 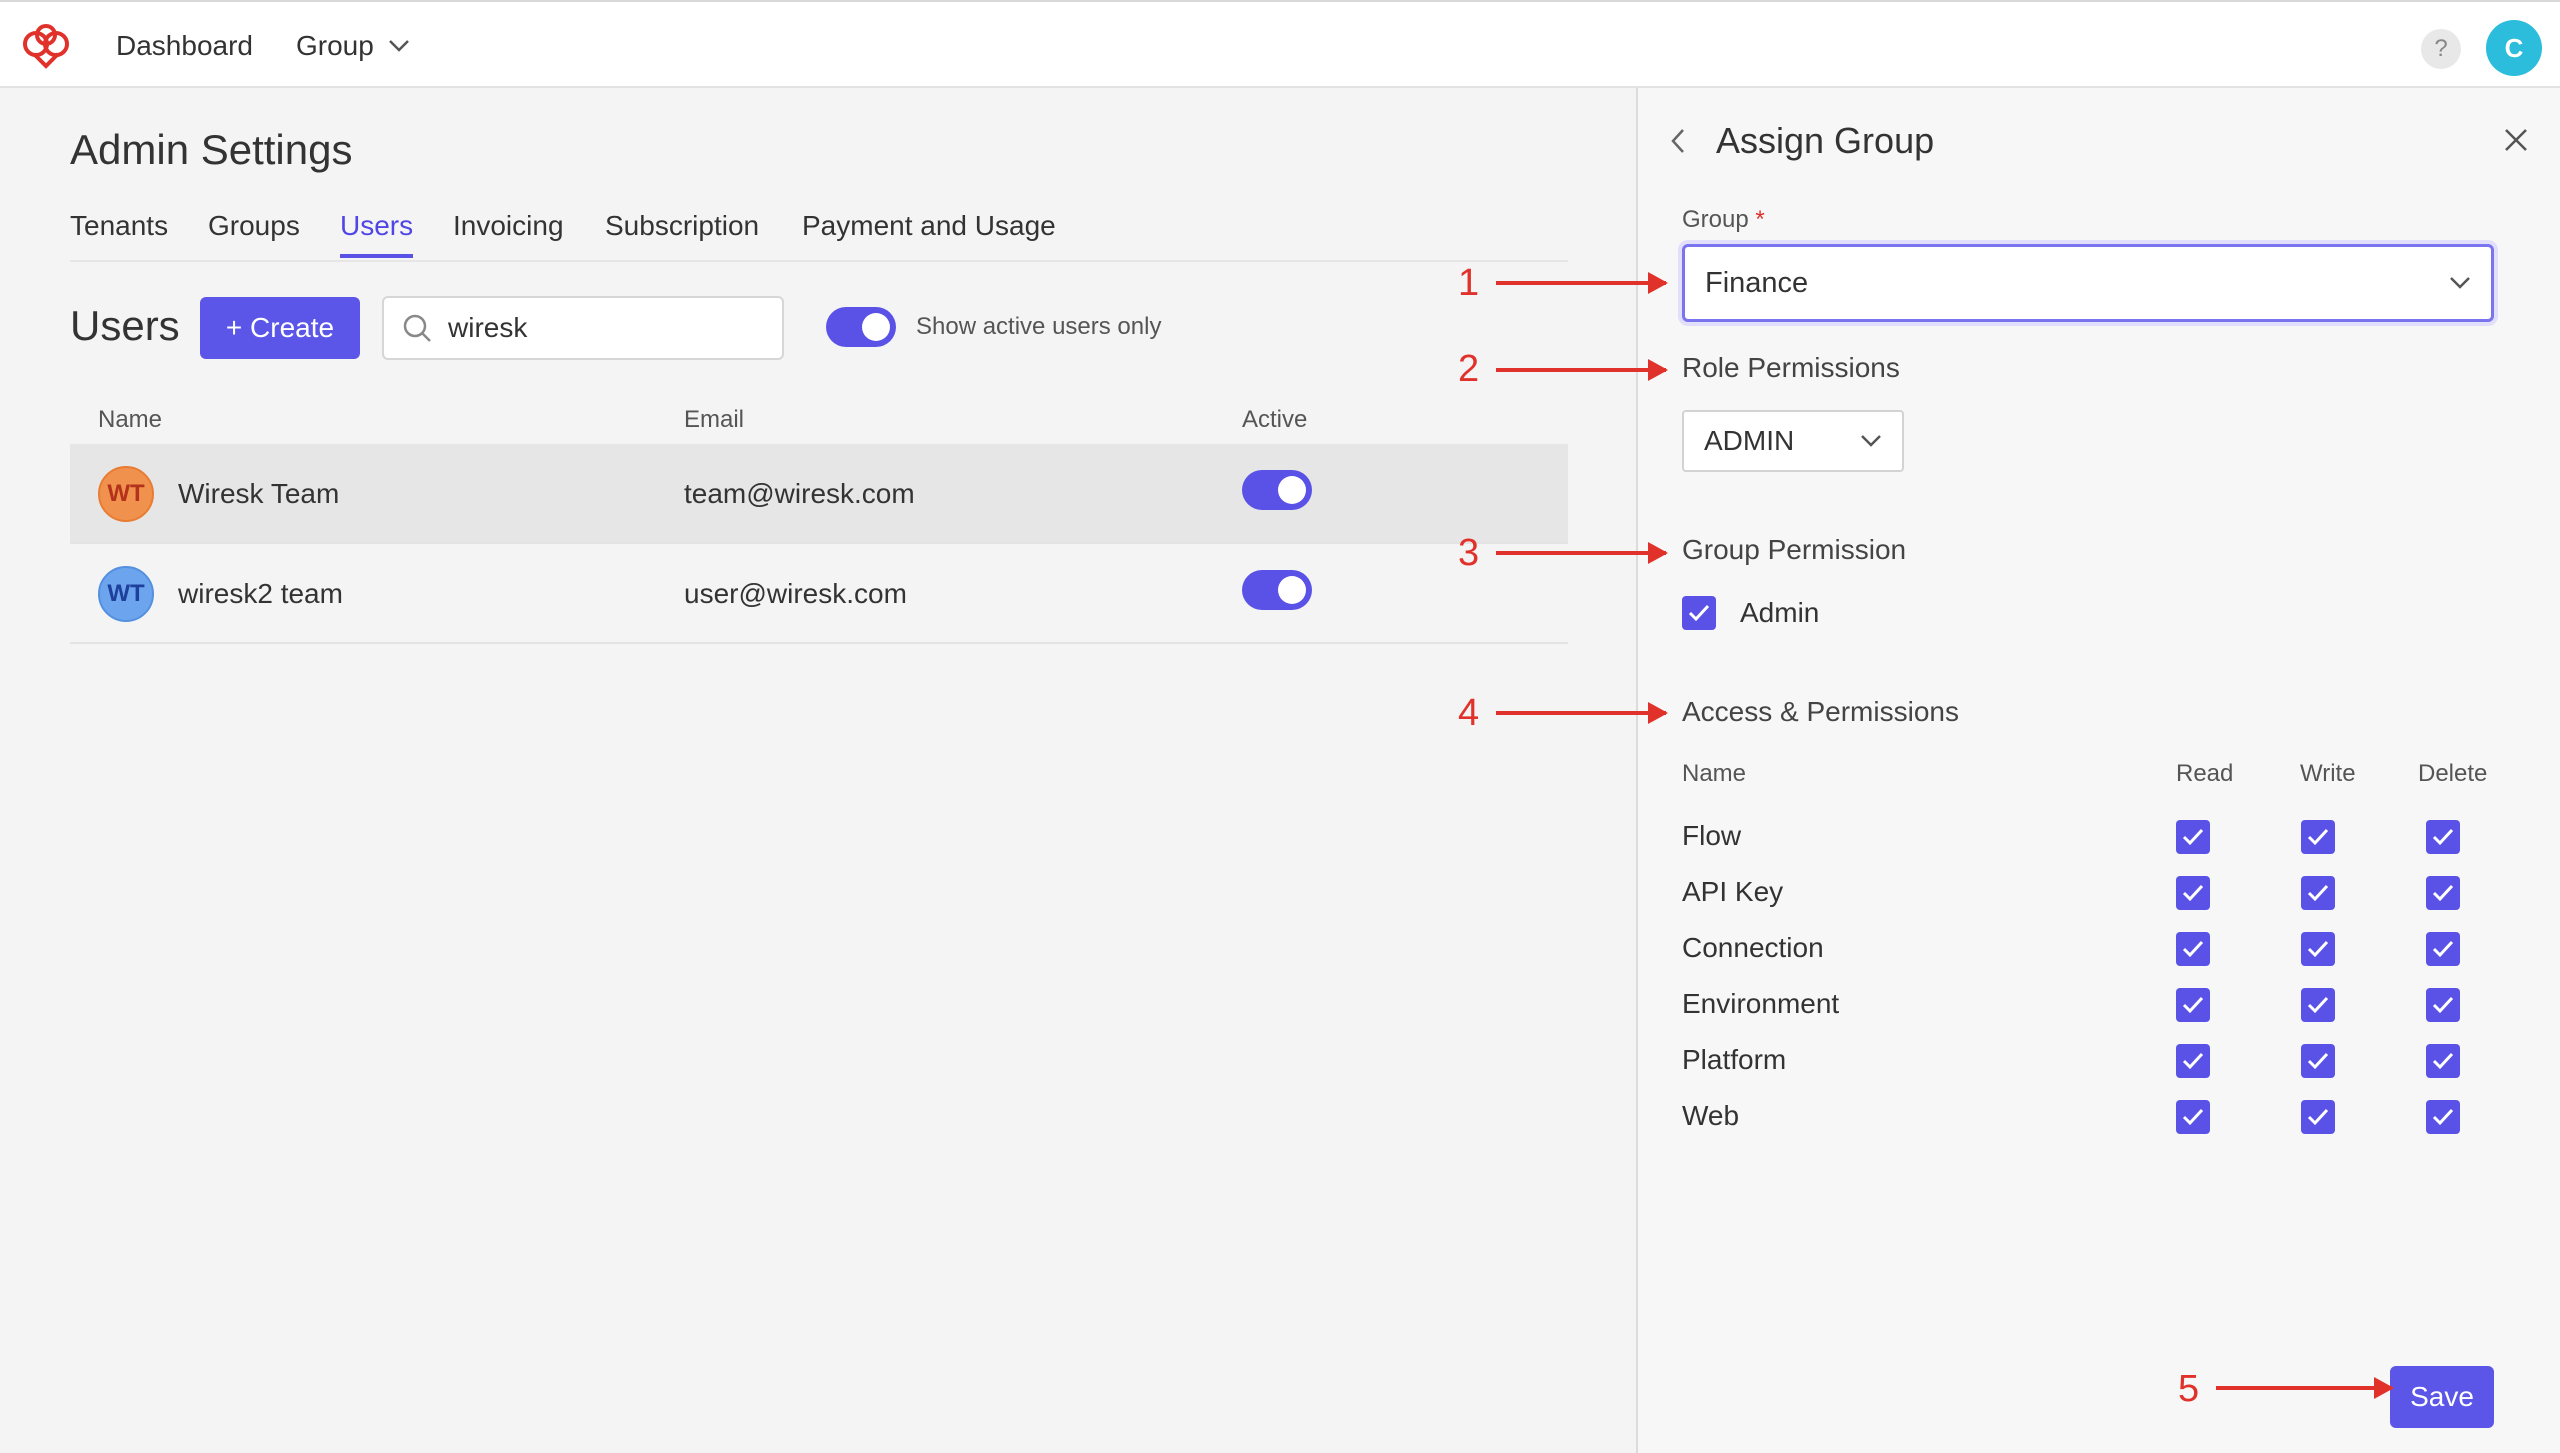 What do you see at coordinates (714, 420) in the screenshot?
I see `col-email: Email` at bounding box center [714, 420].